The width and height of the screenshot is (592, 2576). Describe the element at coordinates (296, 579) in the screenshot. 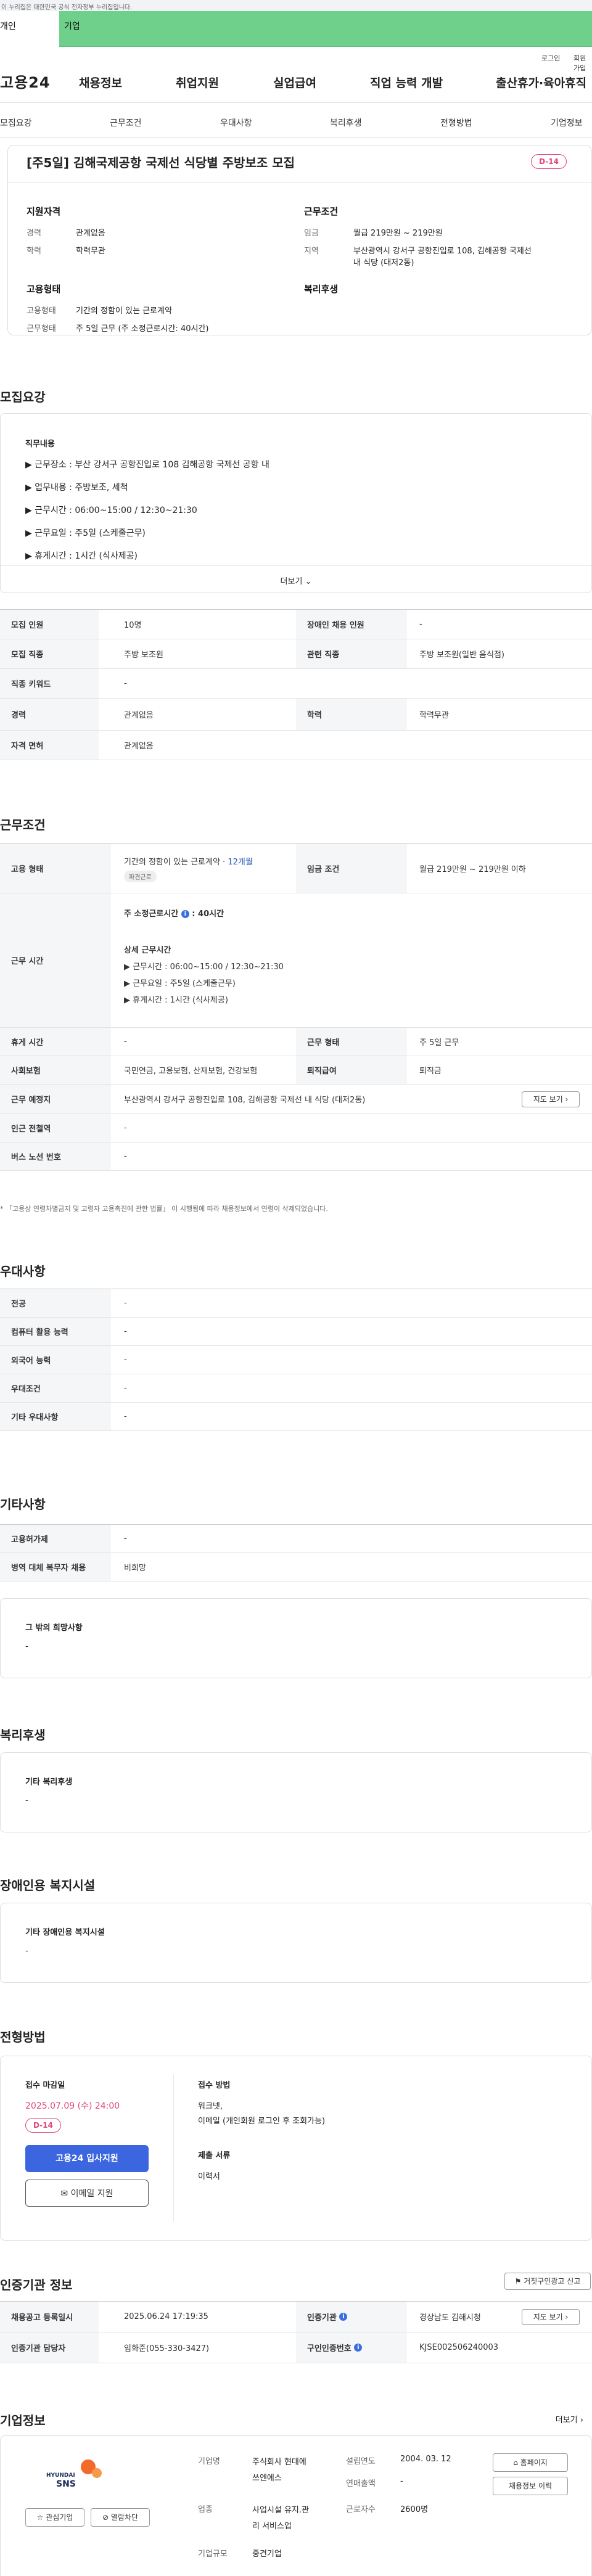

I see `more-button: 더보기 ⌄` at that location.